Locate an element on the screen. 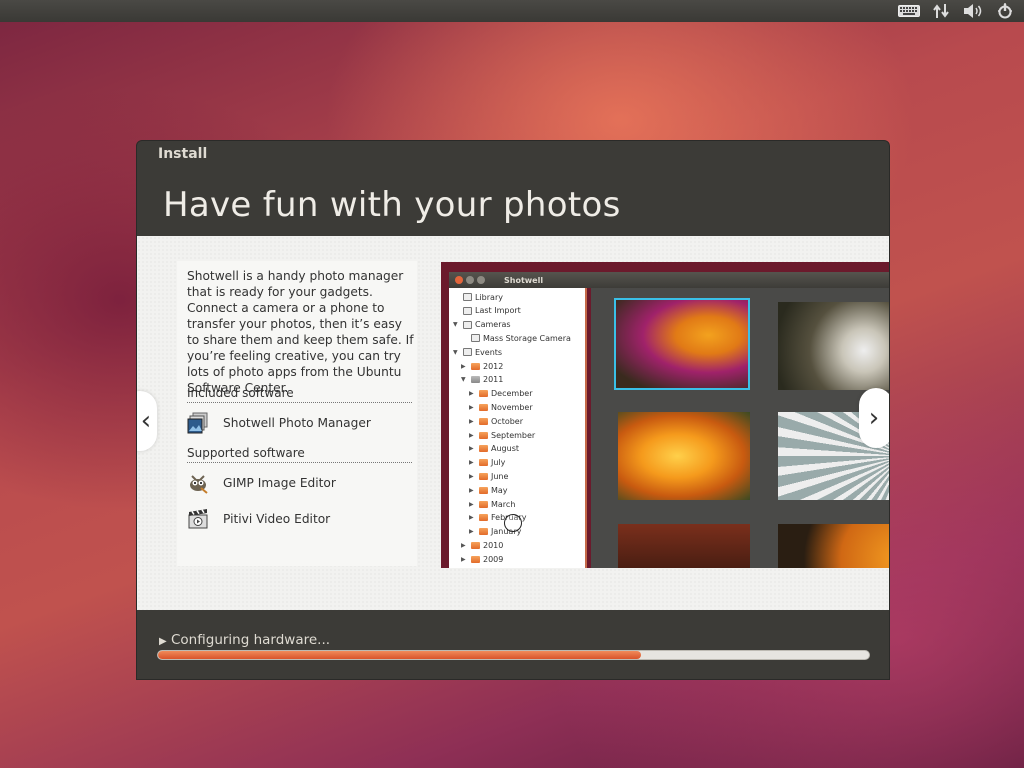 The height and width of the screenshot is (768, 1024). tree-row: ▼ Cameras is located at coordinates (482, 325).